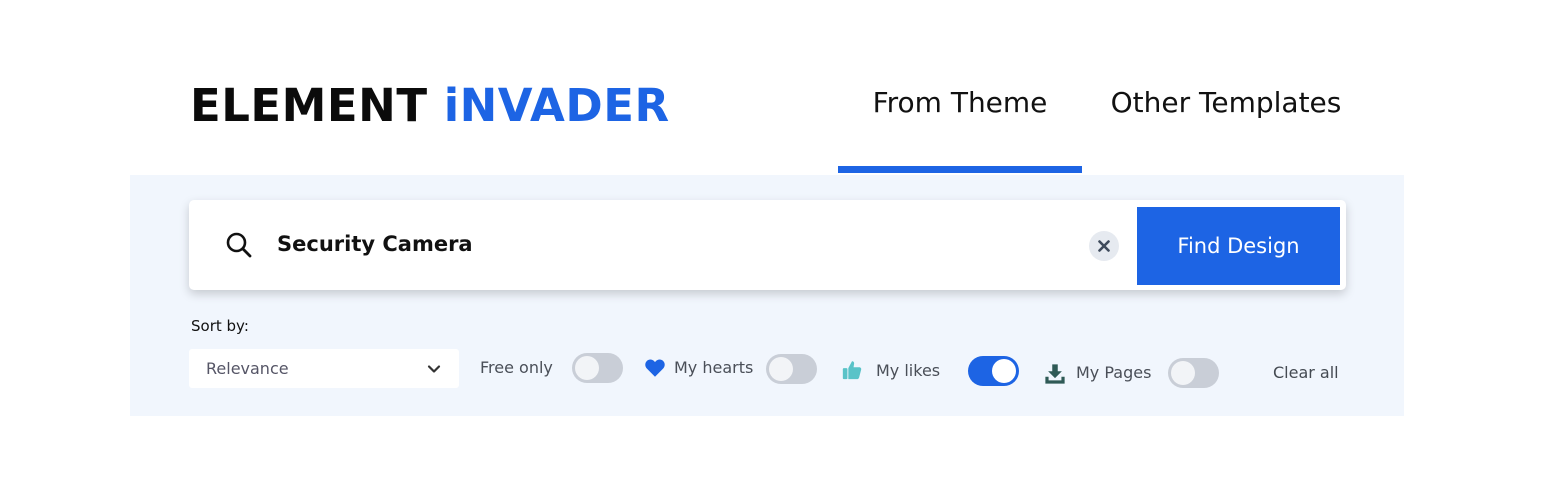  I want to click on tab-other-templates: Other Templates, so click(1226, 130).